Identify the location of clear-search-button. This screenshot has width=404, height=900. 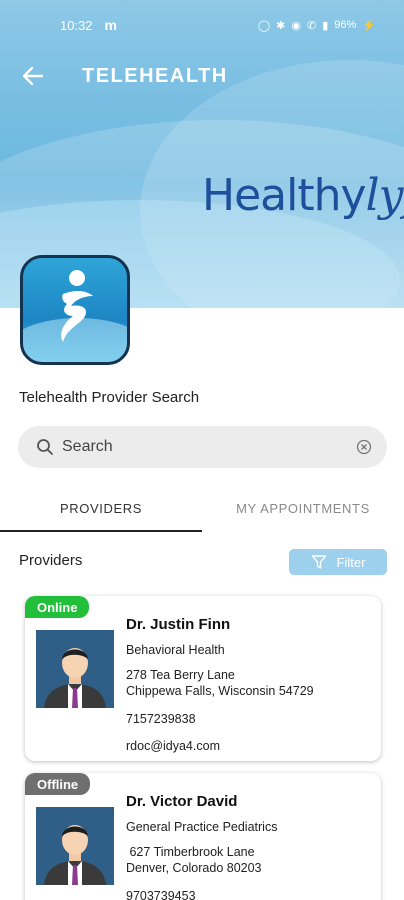
(364, 447).